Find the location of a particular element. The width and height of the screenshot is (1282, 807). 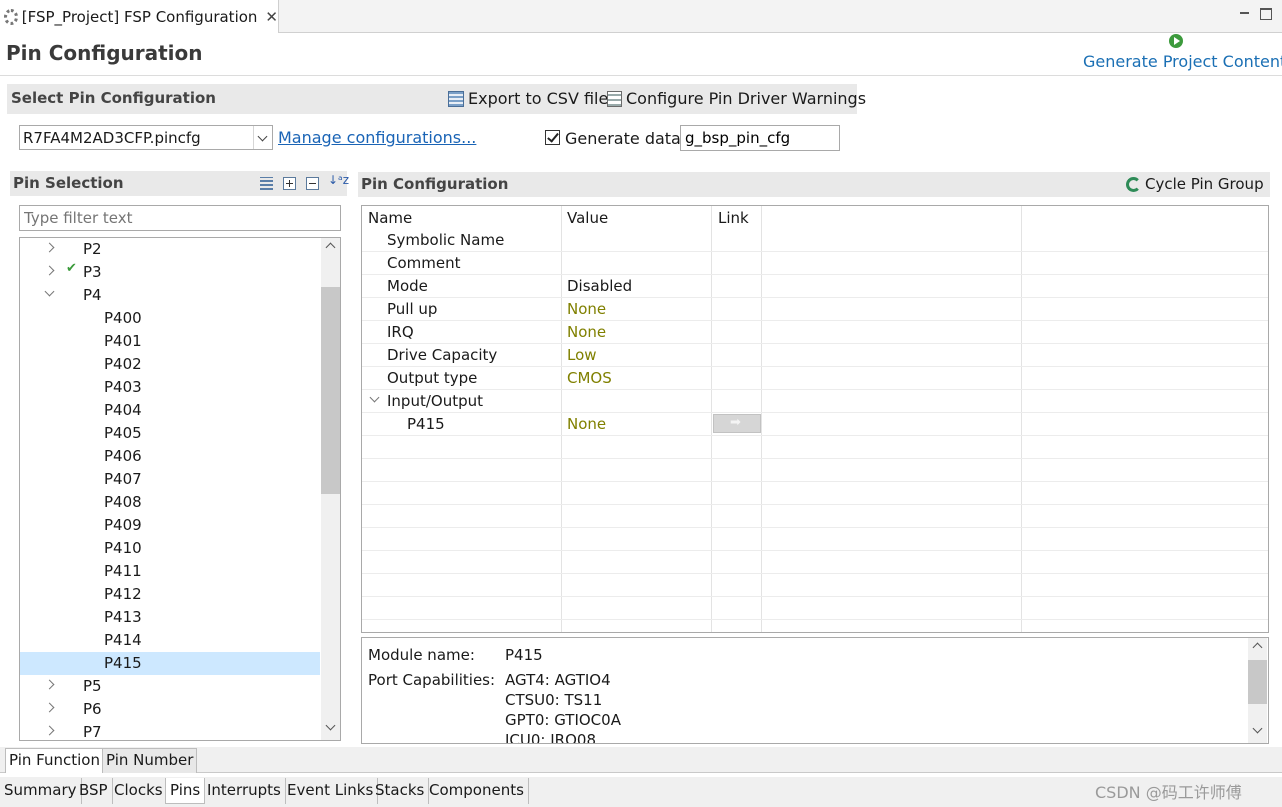

tree-item: P2 is located at coordinates (170, 249).